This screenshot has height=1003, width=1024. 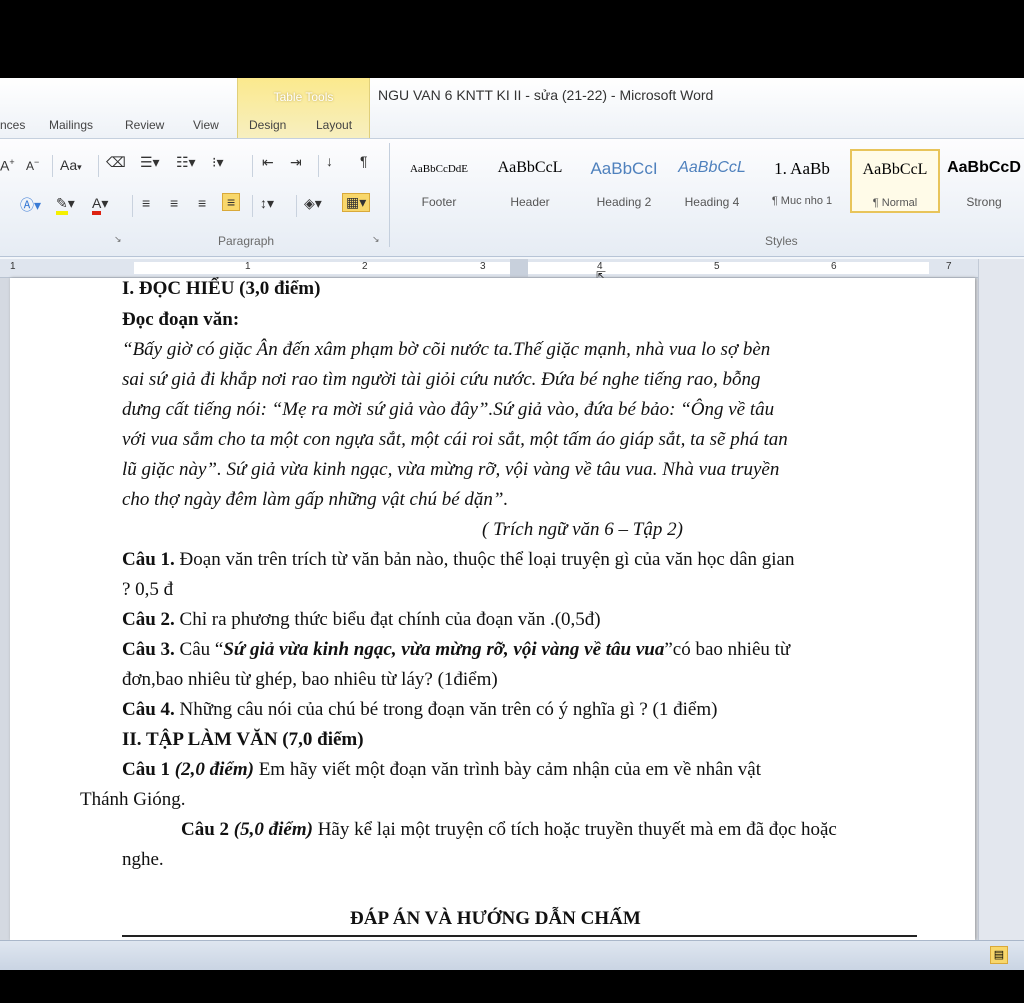 What do you see at coordinates (186, 162) in the screenshot?
I see `numbering-icon: ☷▾` at bounding box center [186, 162].